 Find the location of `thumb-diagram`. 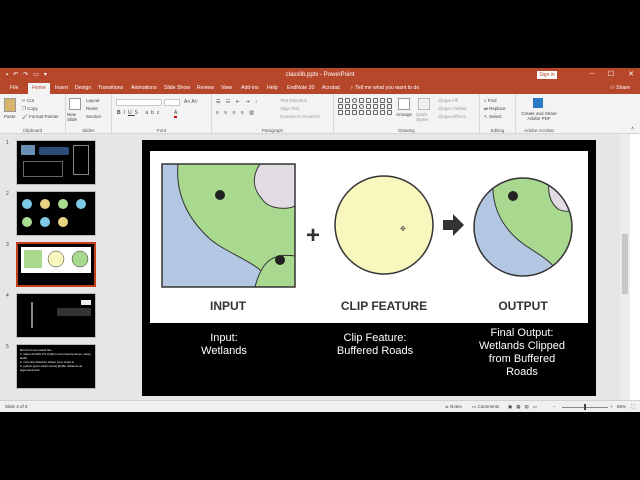

thumb-diagram is located at coordinates (54, 213).